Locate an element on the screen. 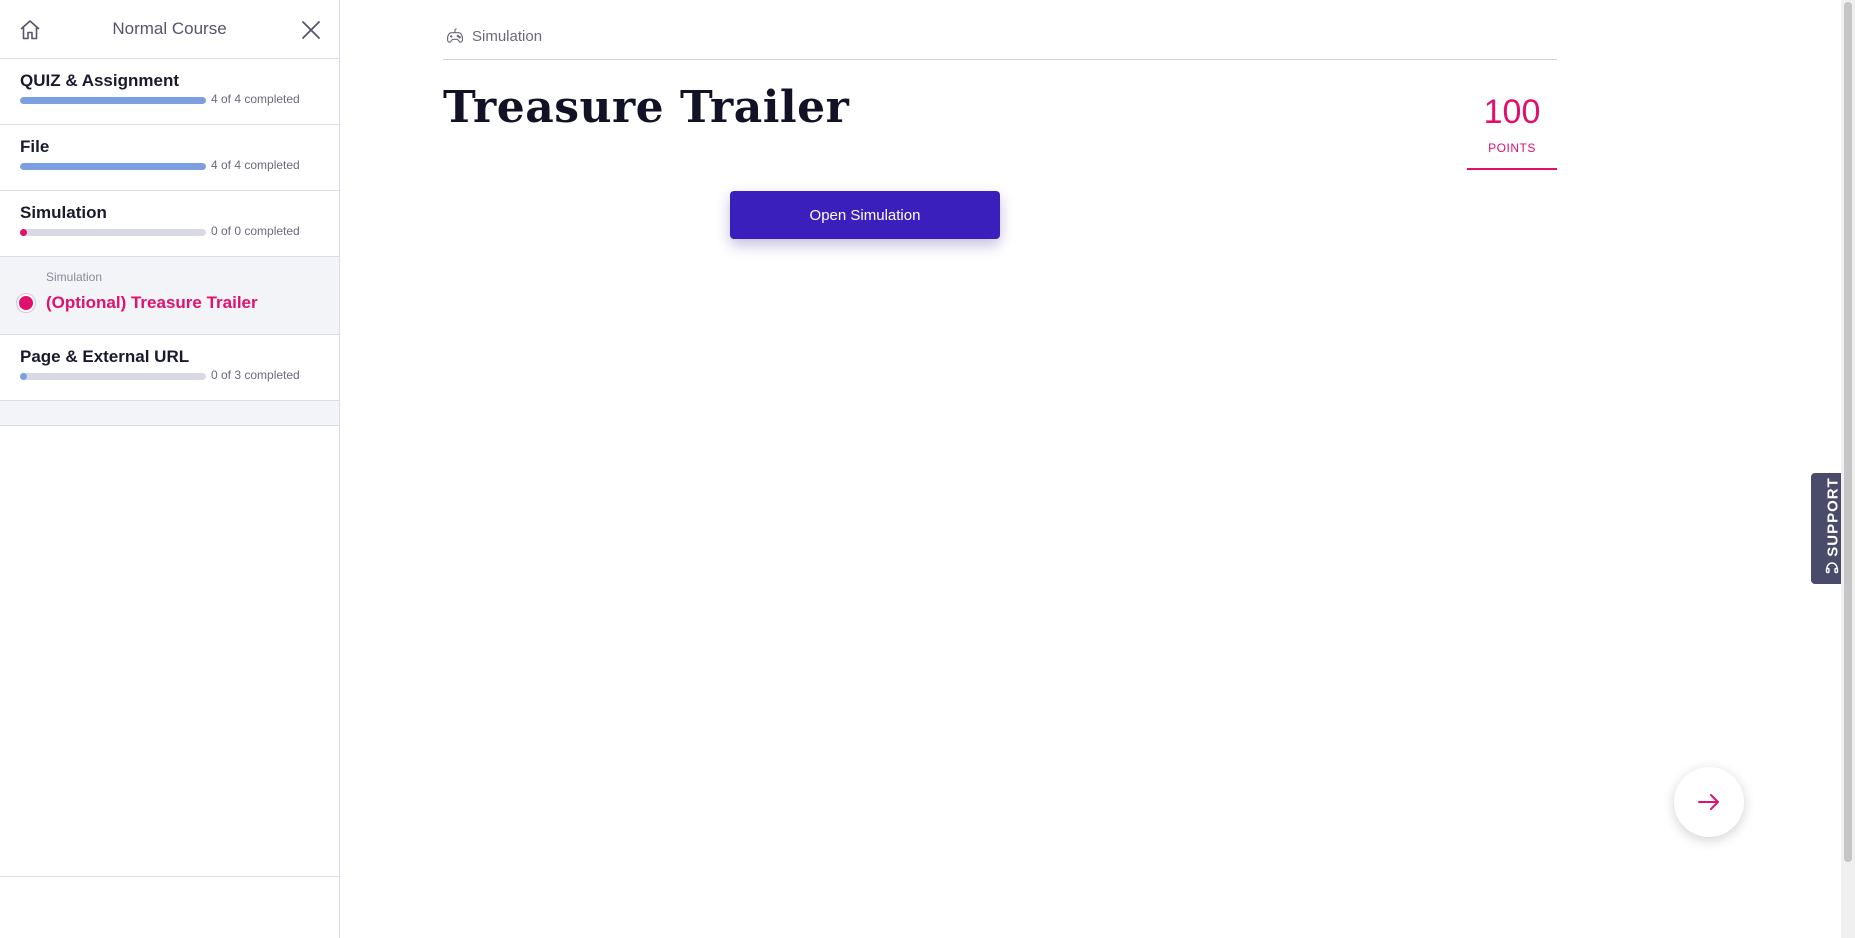  item-type: Simulation is located at coordinates (74, 277).